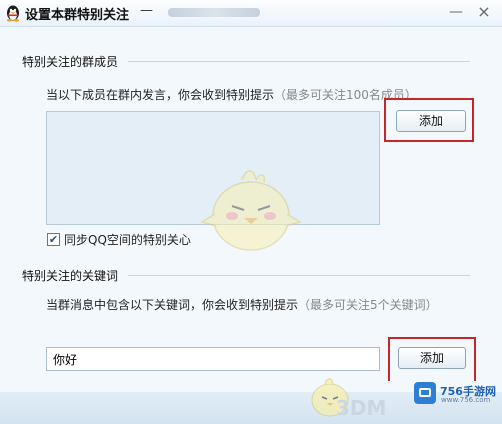  What do you see at coordinates (466, 400) in the screenshot?
I see `watermark-url: www.756.com` at bounding box center [466, 400].